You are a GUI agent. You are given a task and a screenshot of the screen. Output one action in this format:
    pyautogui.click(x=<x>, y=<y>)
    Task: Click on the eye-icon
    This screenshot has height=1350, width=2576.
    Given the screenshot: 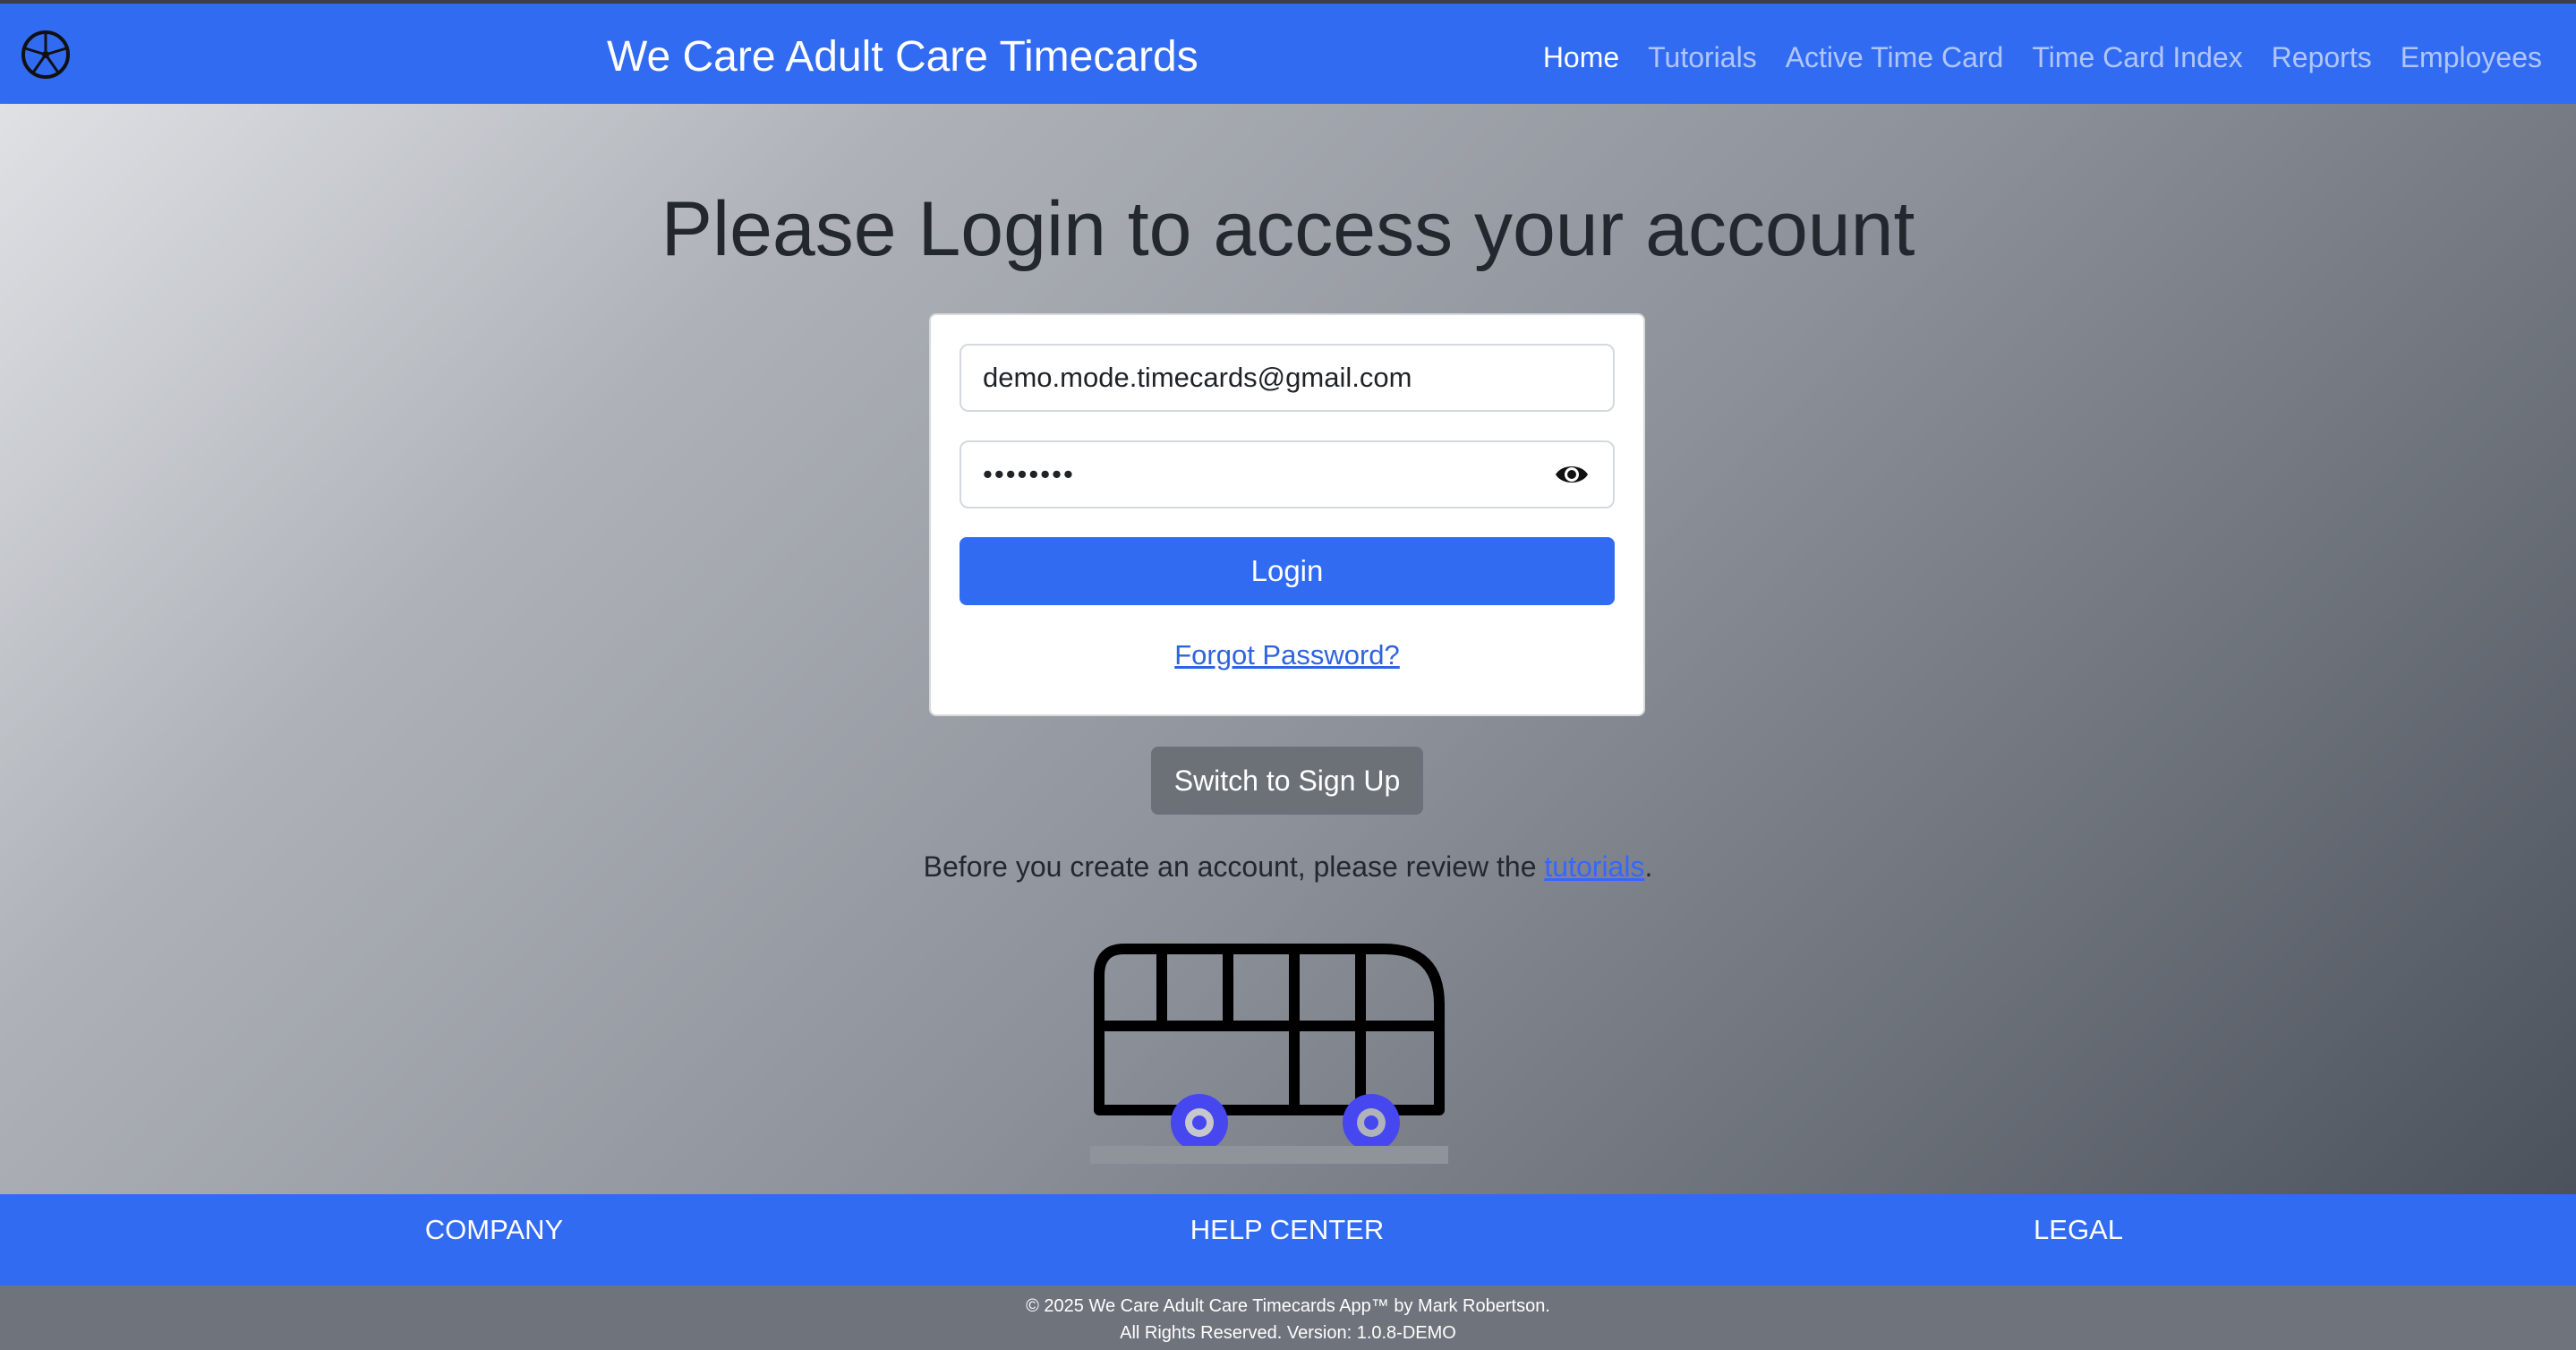 What is the action you would take?
    pyautogui.click(x=1572, y=474)
    